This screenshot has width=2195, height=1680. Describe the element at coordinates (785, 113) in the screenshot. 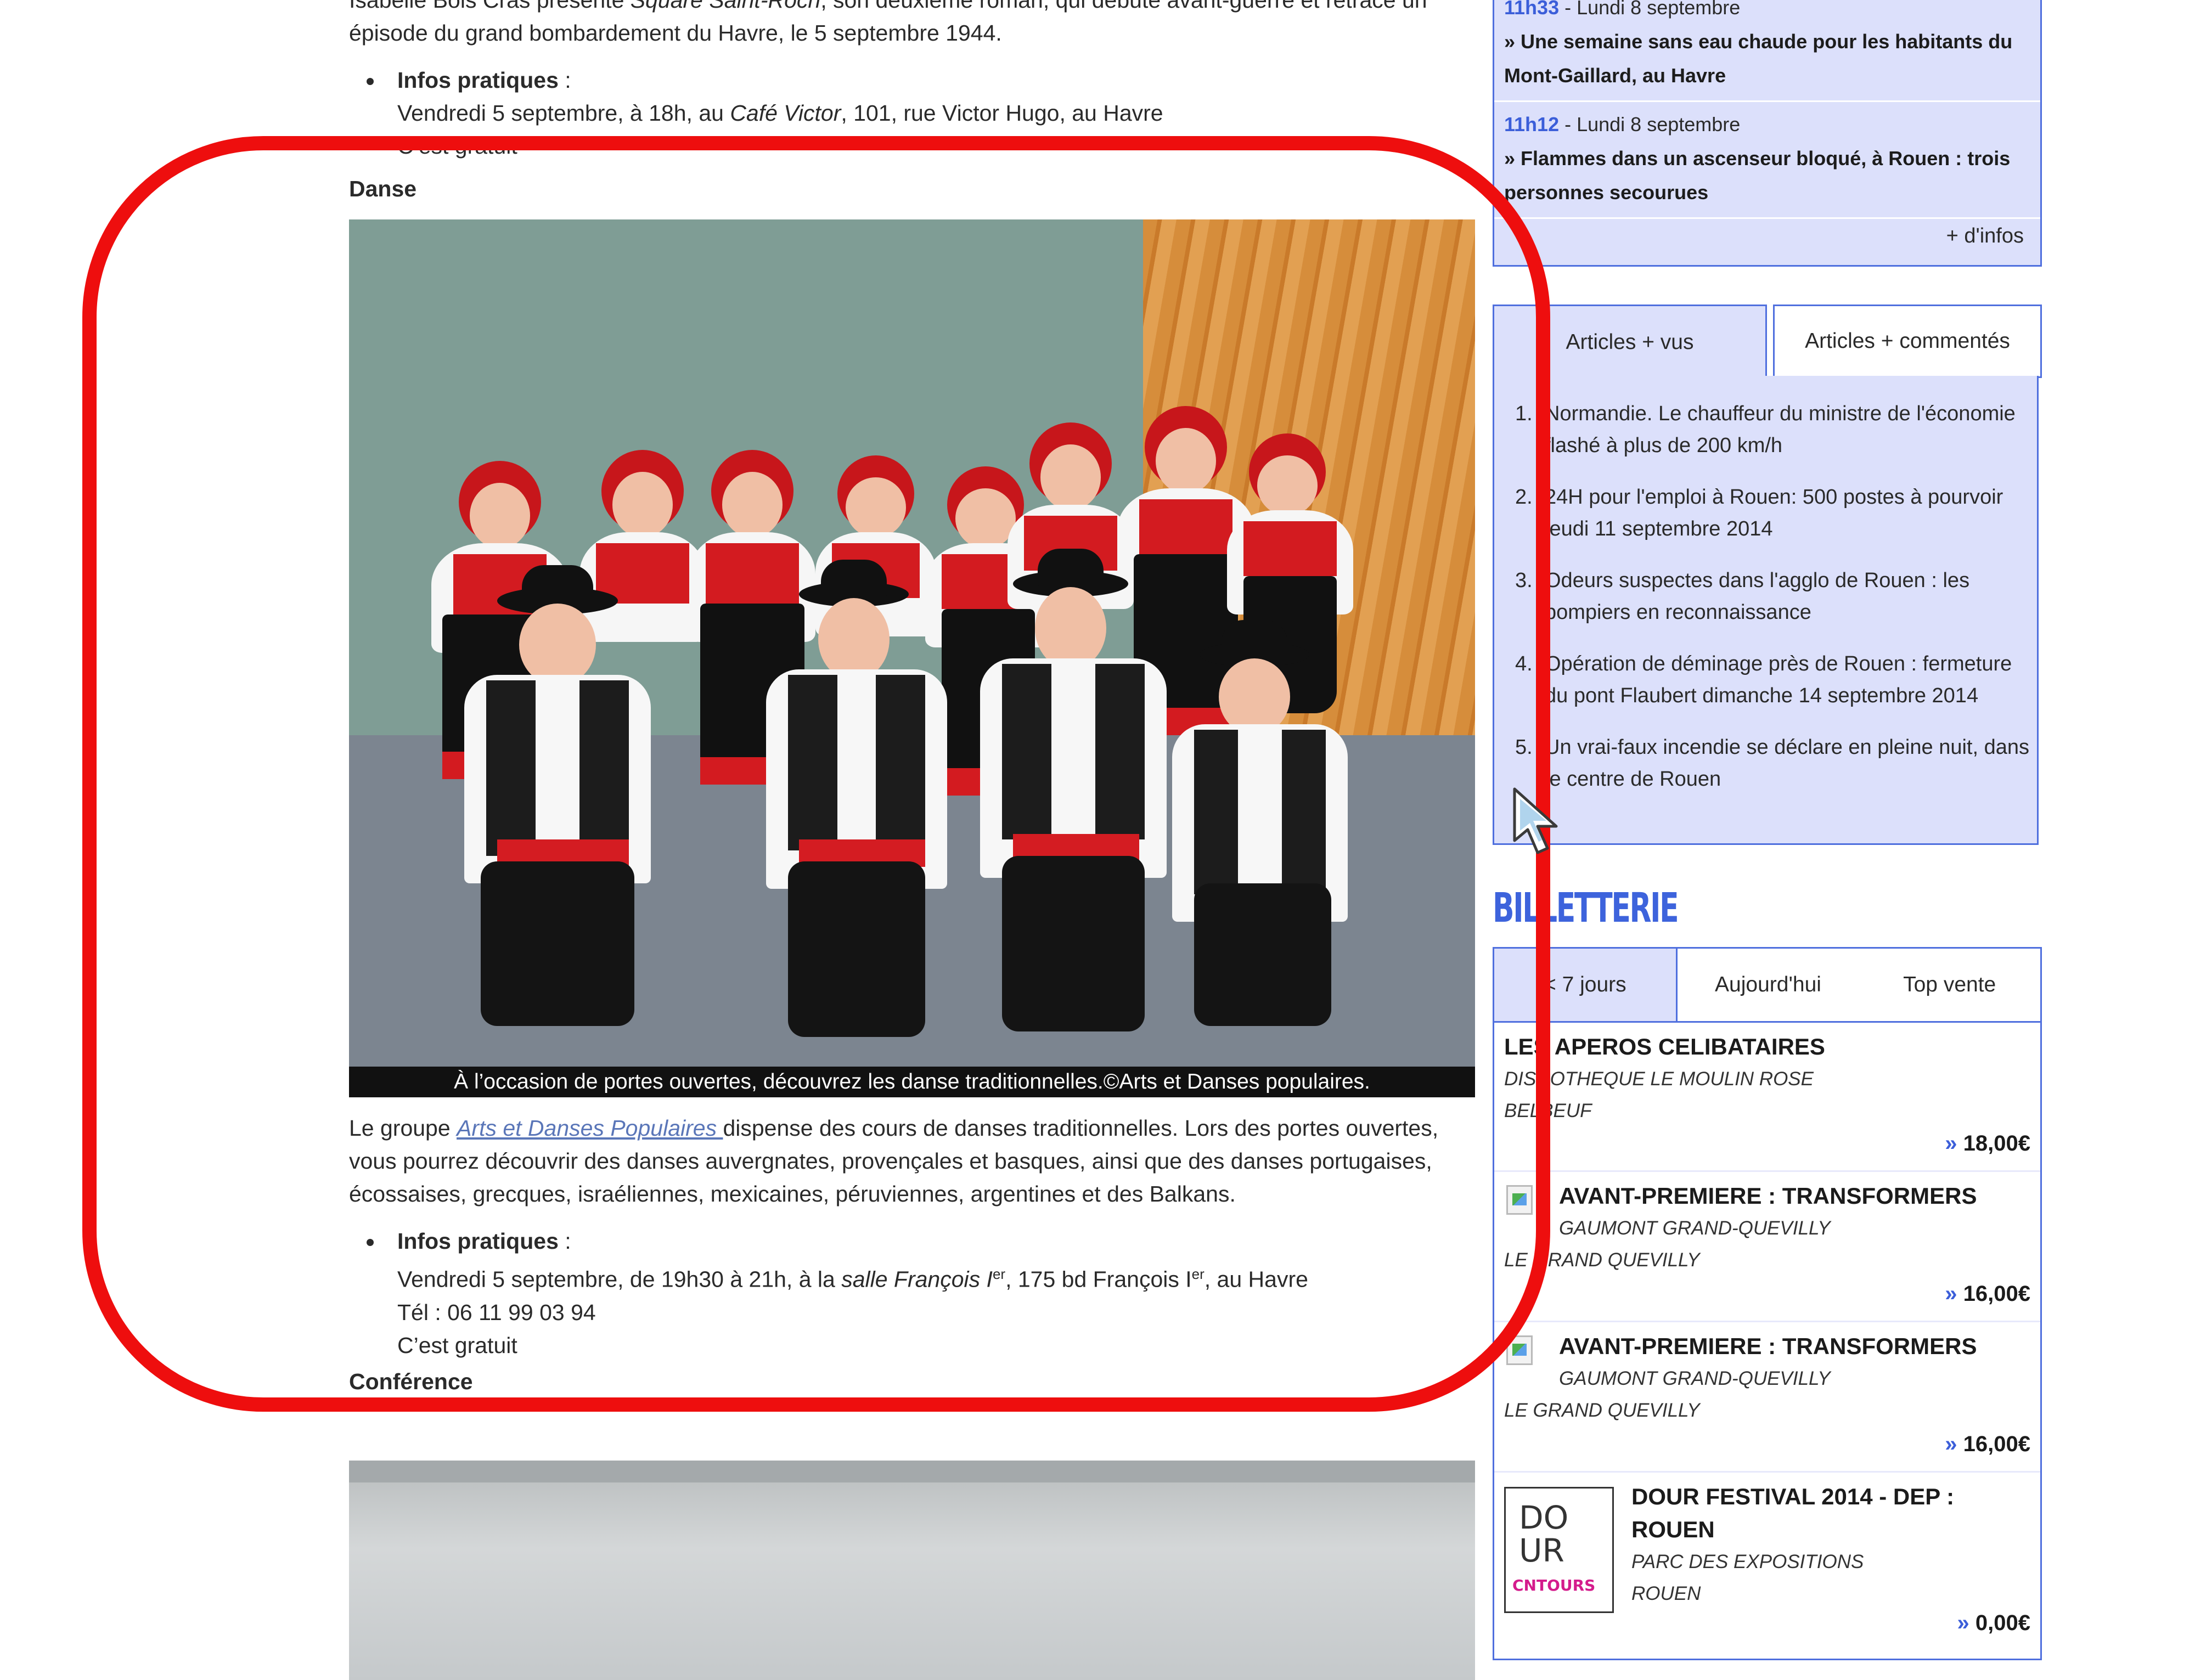

I see `venue-name: Café Victor` at that location.